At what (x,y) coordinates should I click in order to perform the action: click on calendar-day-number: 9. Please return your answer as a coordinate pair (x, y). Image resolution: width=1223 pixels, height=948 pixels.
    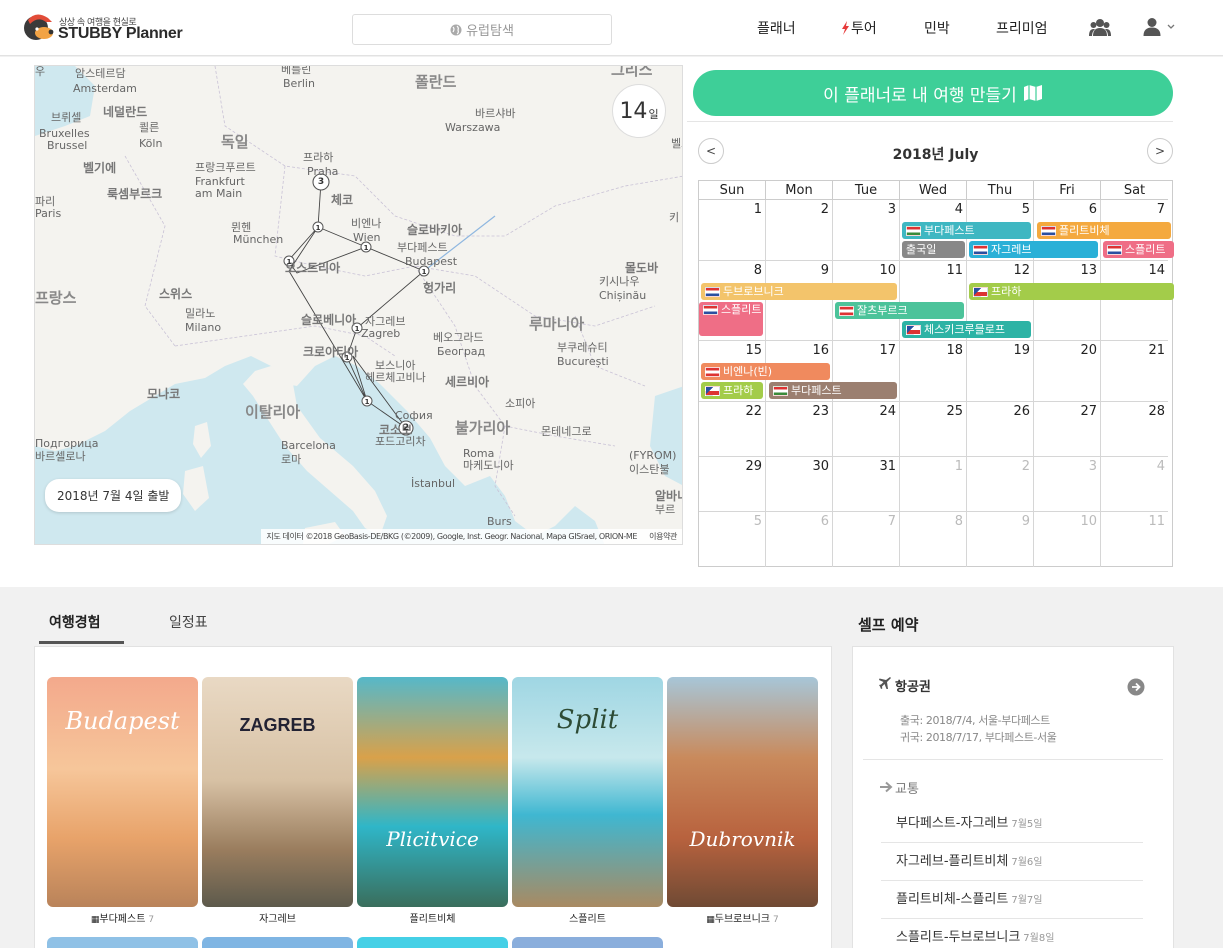
    Looking at the image, I should click on (1025, 521).